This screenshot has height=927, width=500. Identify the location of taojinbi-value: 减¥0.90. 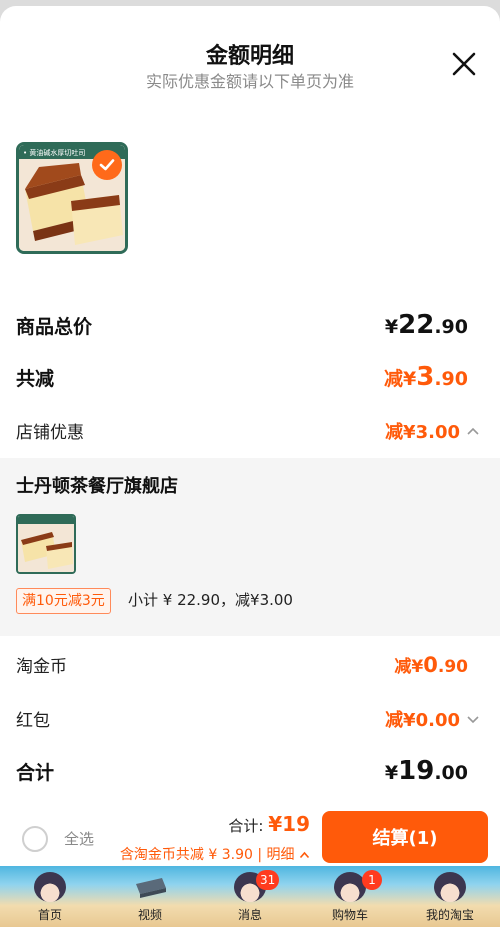
(431, 665).